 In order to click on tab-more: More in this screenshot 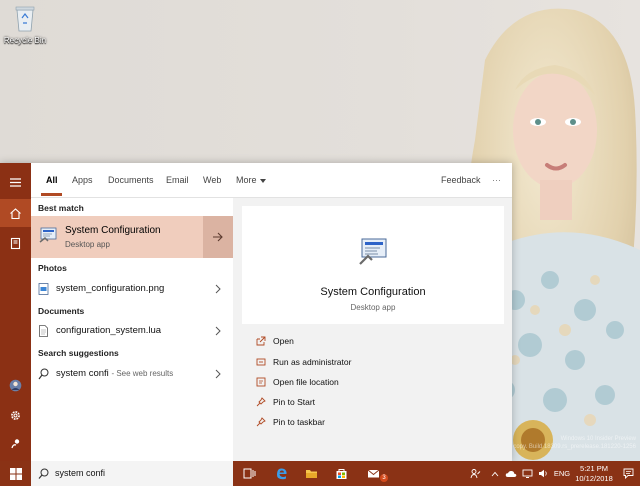, I will do `click(251, 180)`.